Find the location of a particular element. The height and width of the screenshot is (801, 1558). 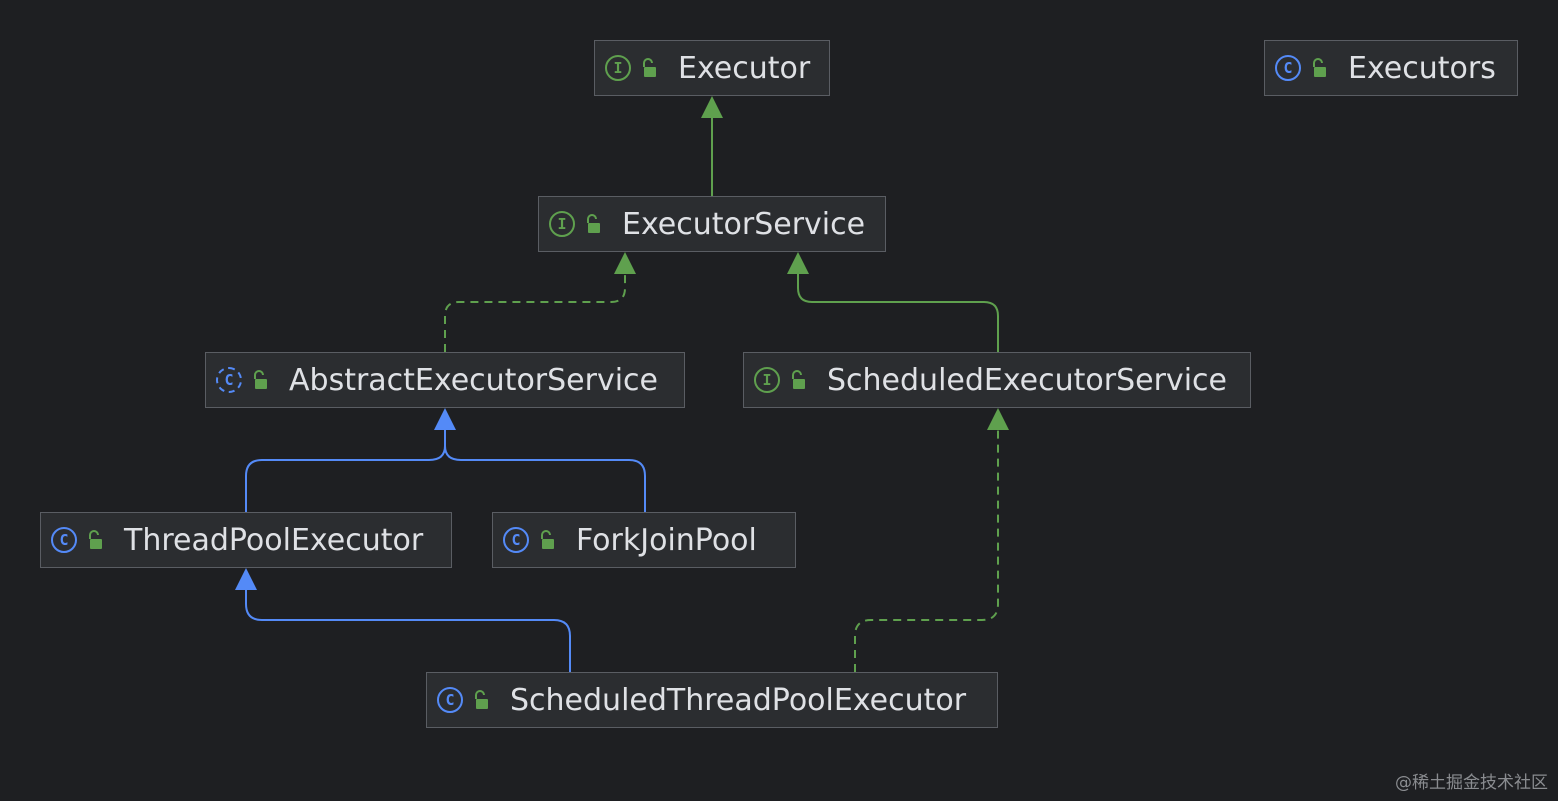

arrowhead-executor is located at coordinates (712, 107).